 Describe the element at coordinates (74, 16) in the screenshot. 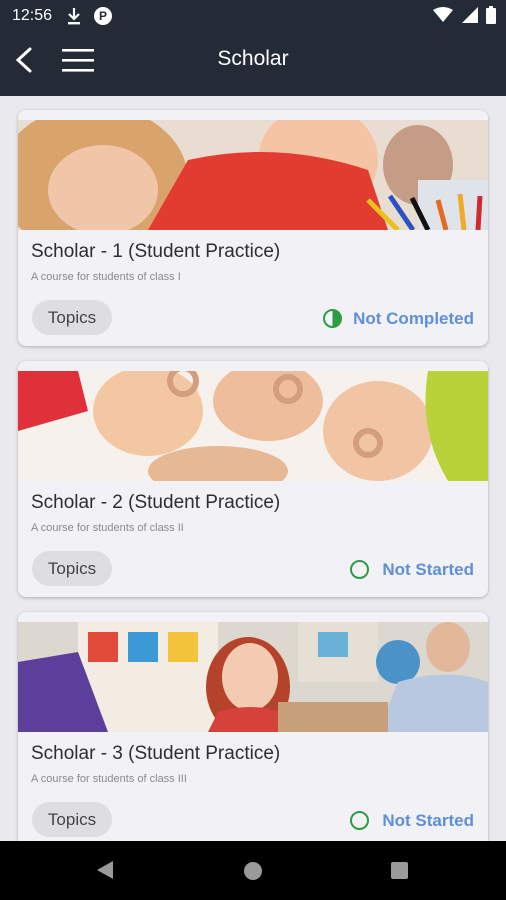

I see `download-icon` at that location.